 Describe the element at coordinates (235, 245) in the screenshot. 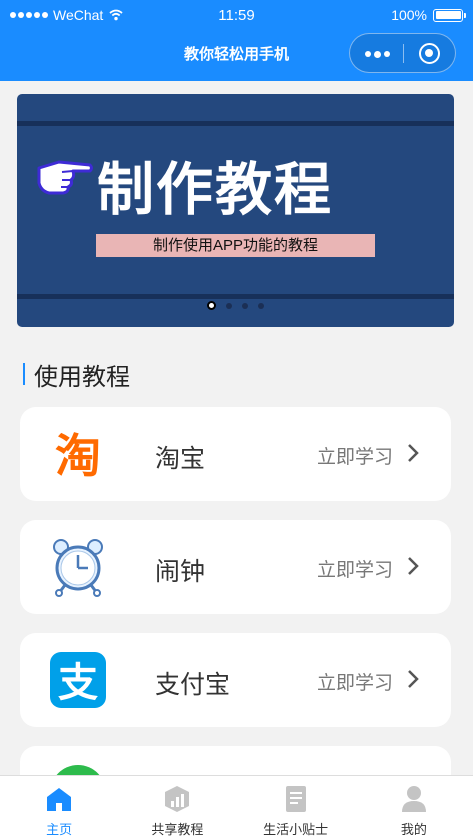

I see `banner-subtitle: 制作使用APP功能的教程` at that location.